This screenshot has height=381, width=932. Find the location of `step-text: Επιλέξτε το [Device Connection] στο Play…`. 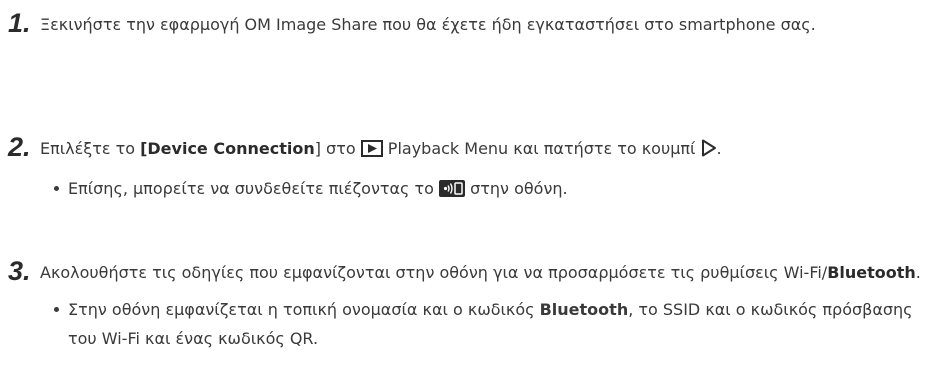

step-text: Επιλέξτε το [Device Connection] στο Play… is located at coordinates (484, 150).